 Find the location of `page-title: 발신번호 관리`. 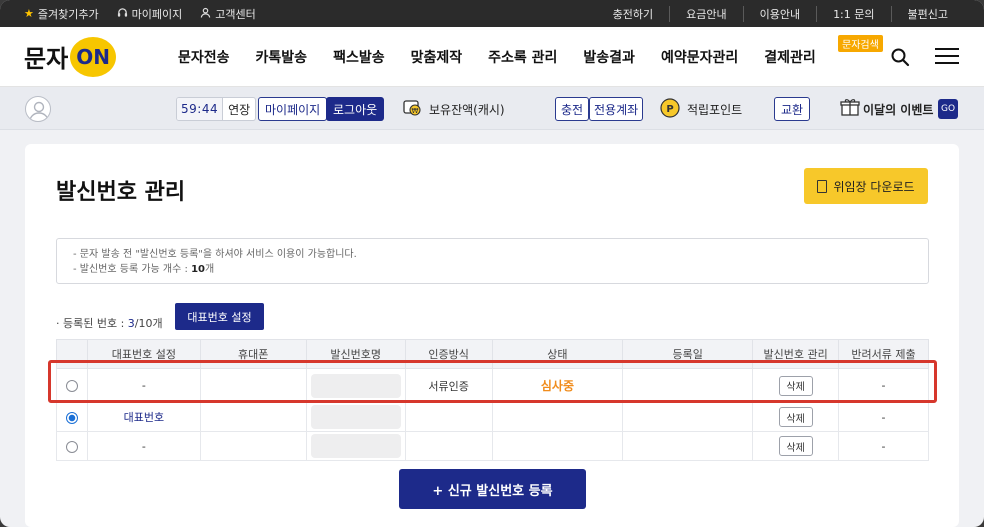

page-title: 발신번호 관리 is located at coordinates (121, 192).